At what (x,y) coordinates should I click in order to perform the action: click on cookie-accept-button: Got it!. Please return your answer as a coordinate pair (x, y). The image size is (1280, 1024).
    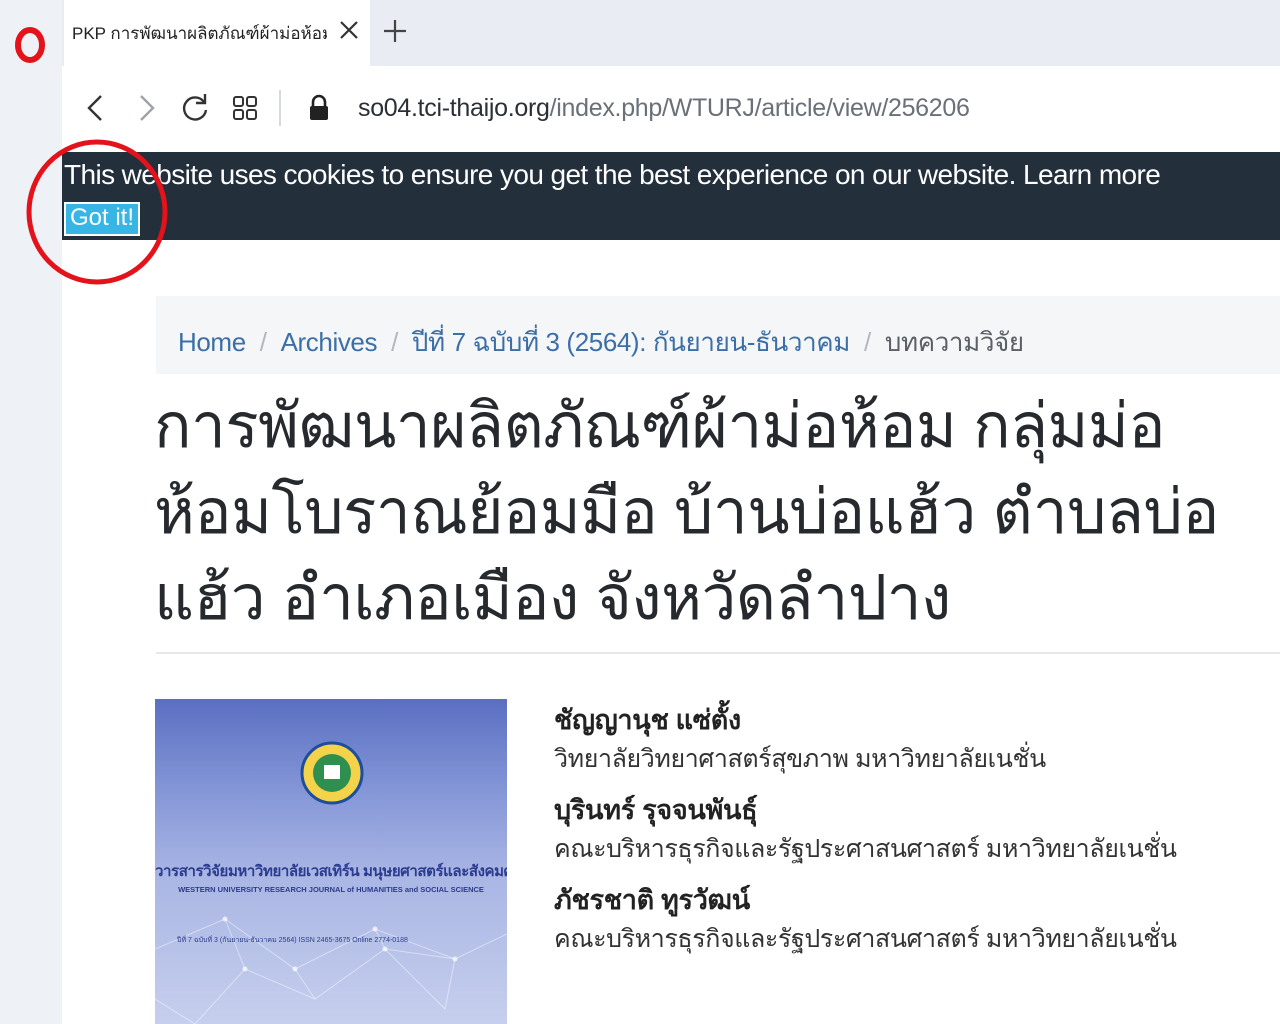
    Looking at the image, I should click on (102, 219).